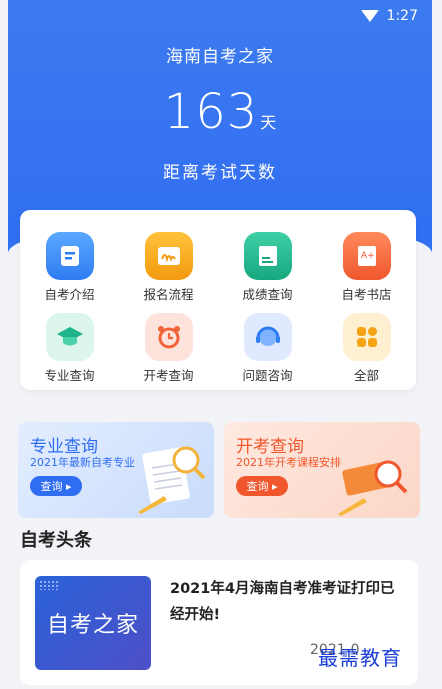 The width and height of the screenshot is (442, 689). I want to click on menu-item-signup: 报名流程, so click(168, 267).